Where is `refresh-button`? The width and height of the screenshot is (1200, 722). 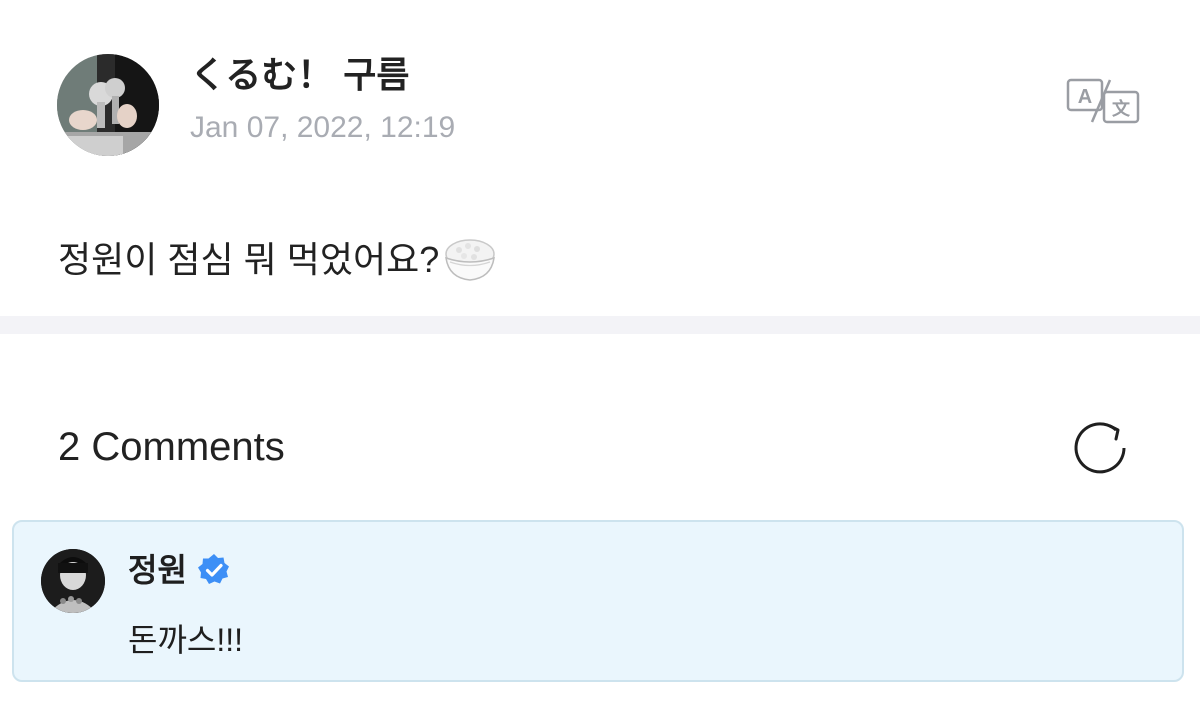 refresh-button is located at coordinates (1102, 448).